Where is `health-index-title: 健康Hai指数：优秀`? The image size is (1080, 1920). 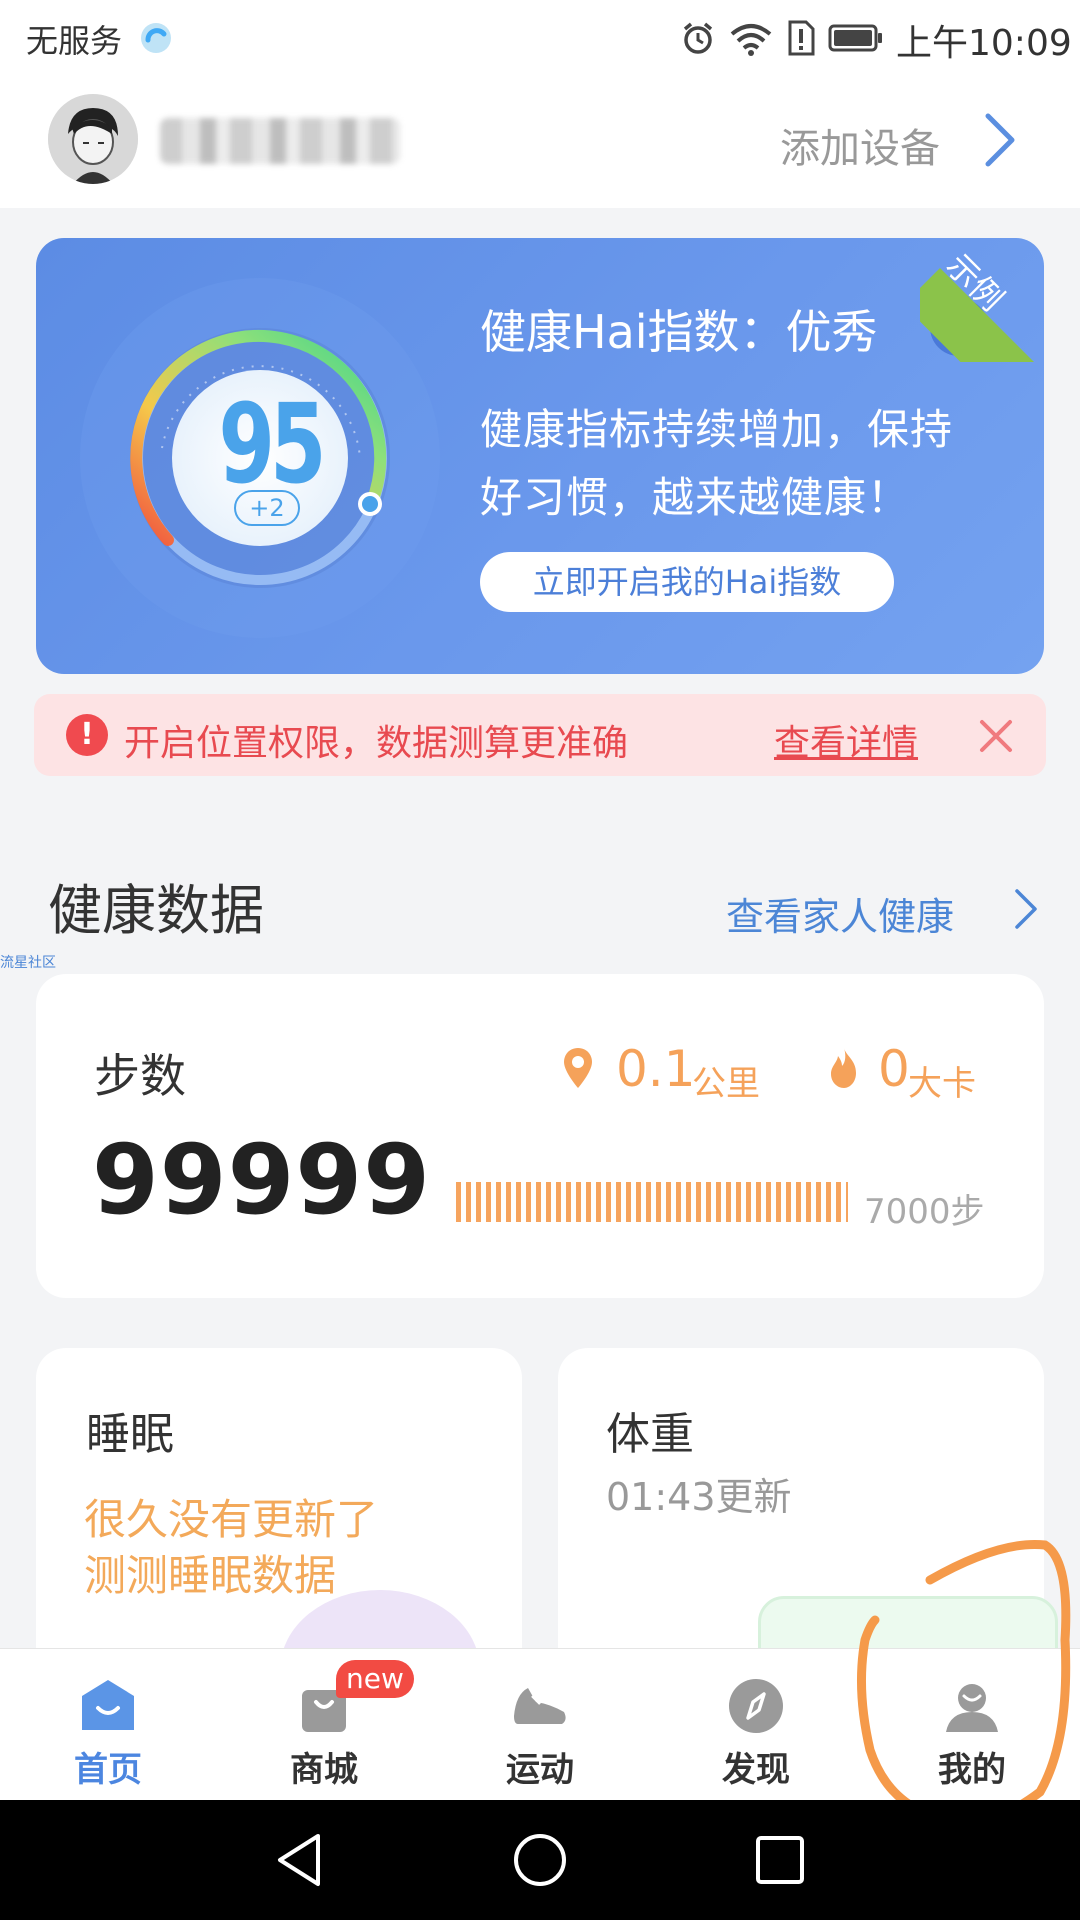
health-index-title: 健康Hai指数：优秀 is located at coordinates (679, 332).